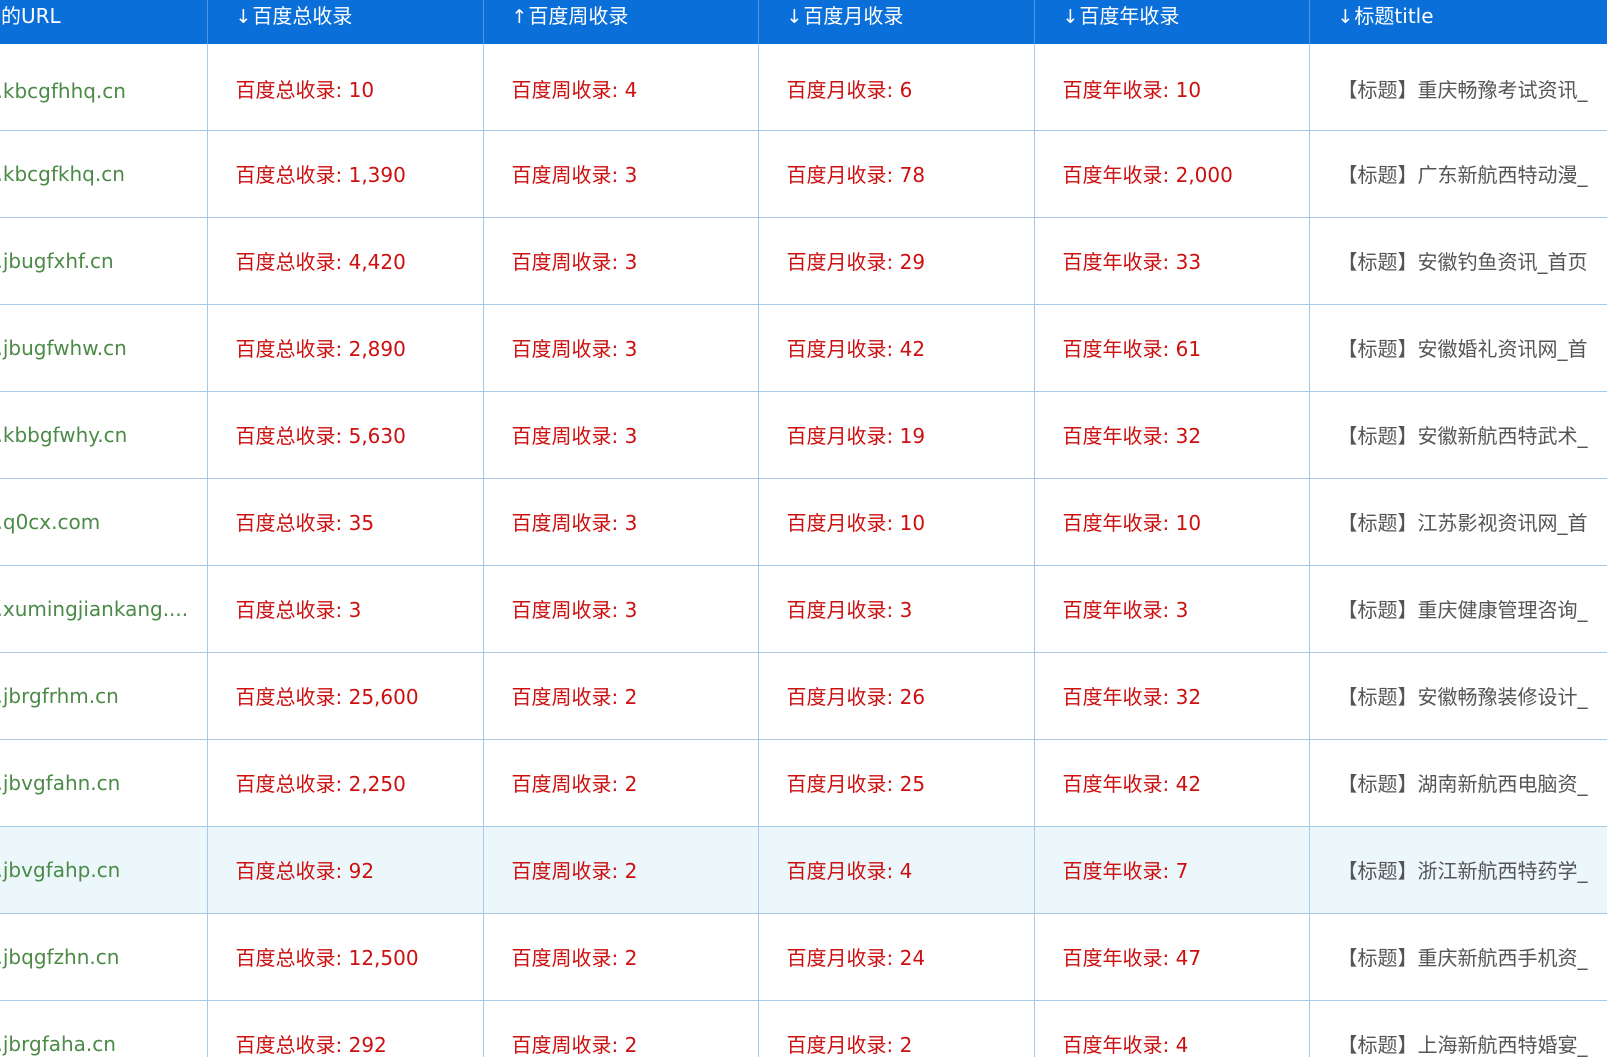  I want to click on sort-up-arrow-icon: ↑, so click(519, 17).